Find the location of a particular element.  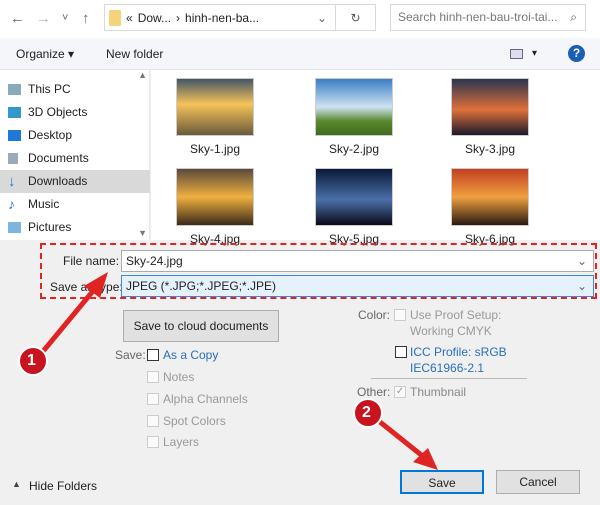

step-2-number: 2 is located at coordinates (366, 412).